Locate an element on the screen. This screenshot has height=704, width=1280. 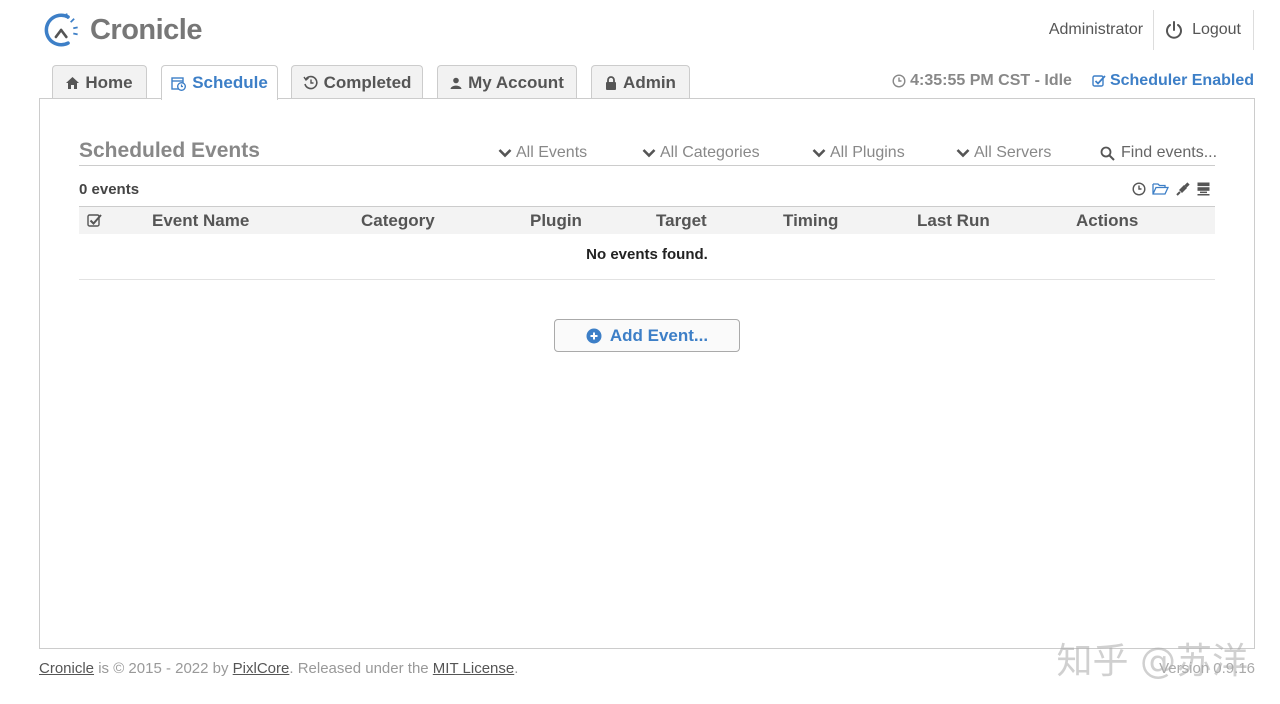
filter-categories-dropdown: All Categories is located at coordinates (701, 153).